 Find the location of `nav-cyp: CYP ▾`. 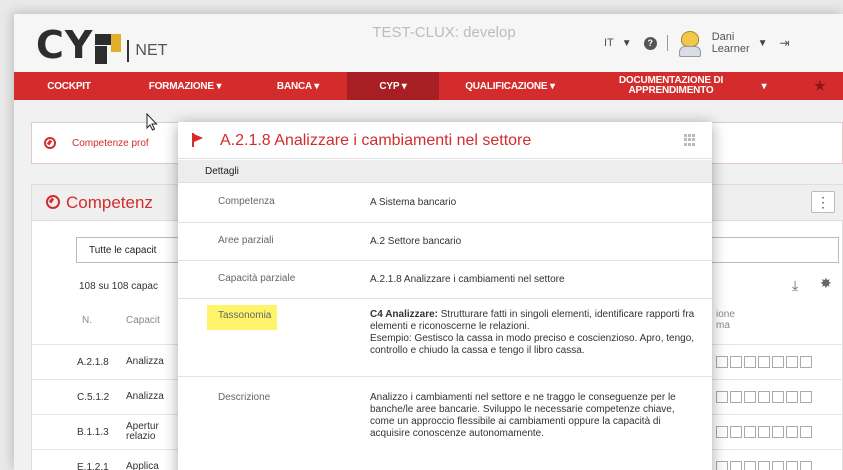

nav-cyp: CYP ▾ is located at coordinates (393, 86).